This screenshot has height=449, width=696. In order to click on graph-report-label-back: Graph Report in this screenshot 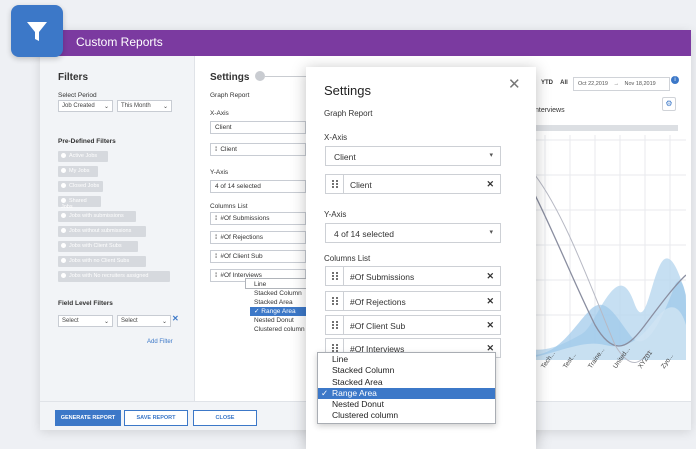, I will do `click(230, 95)`.